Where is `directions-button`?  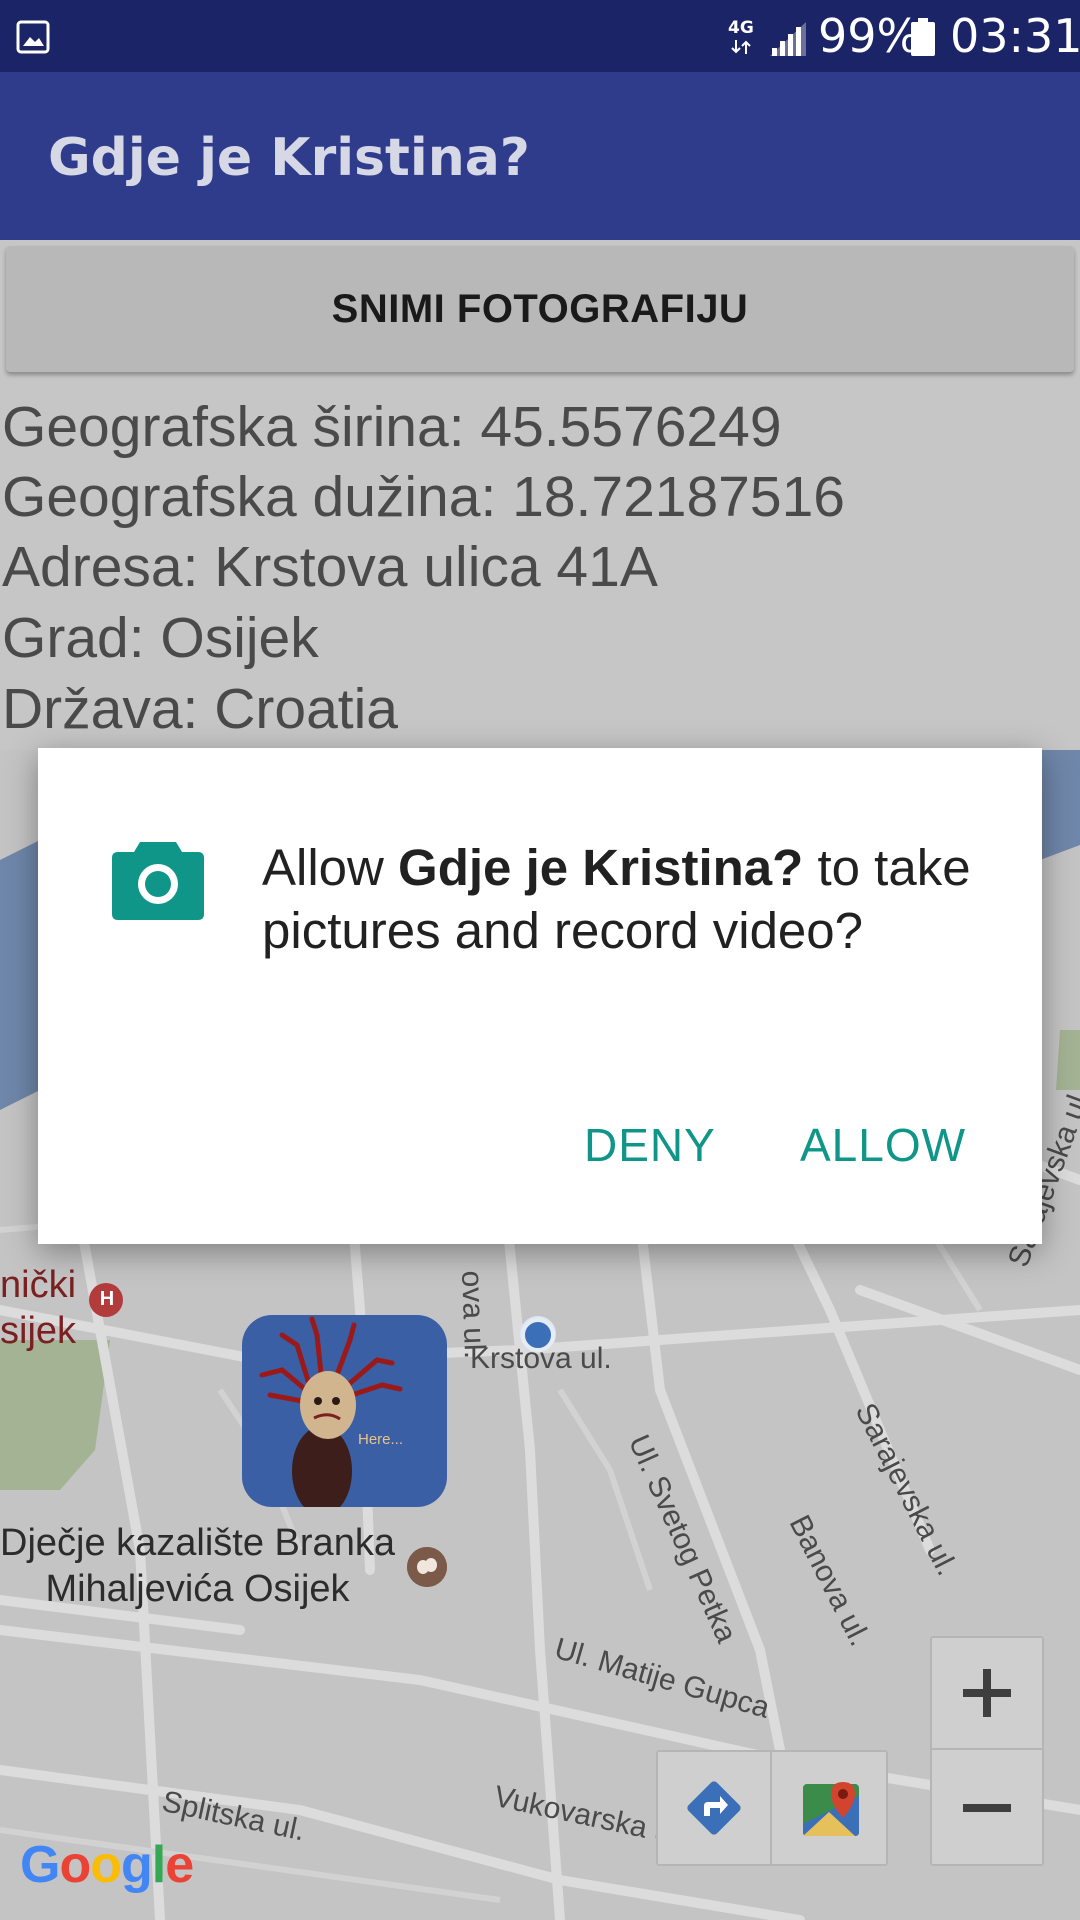
directions-button is located at coordinates (715, 1808).